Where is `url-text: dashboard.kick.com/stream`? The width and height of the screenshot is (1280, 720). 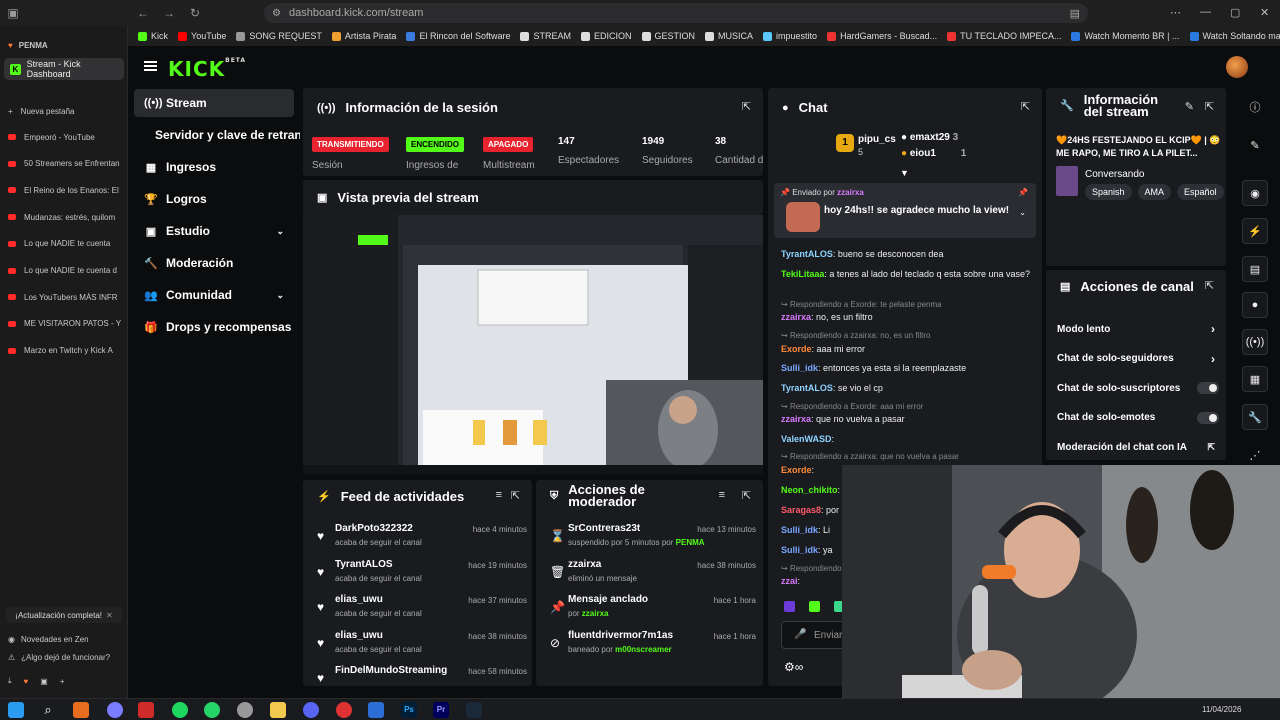 url-text: dashboard.kick.com/stream is located at coordinates (356, 13).